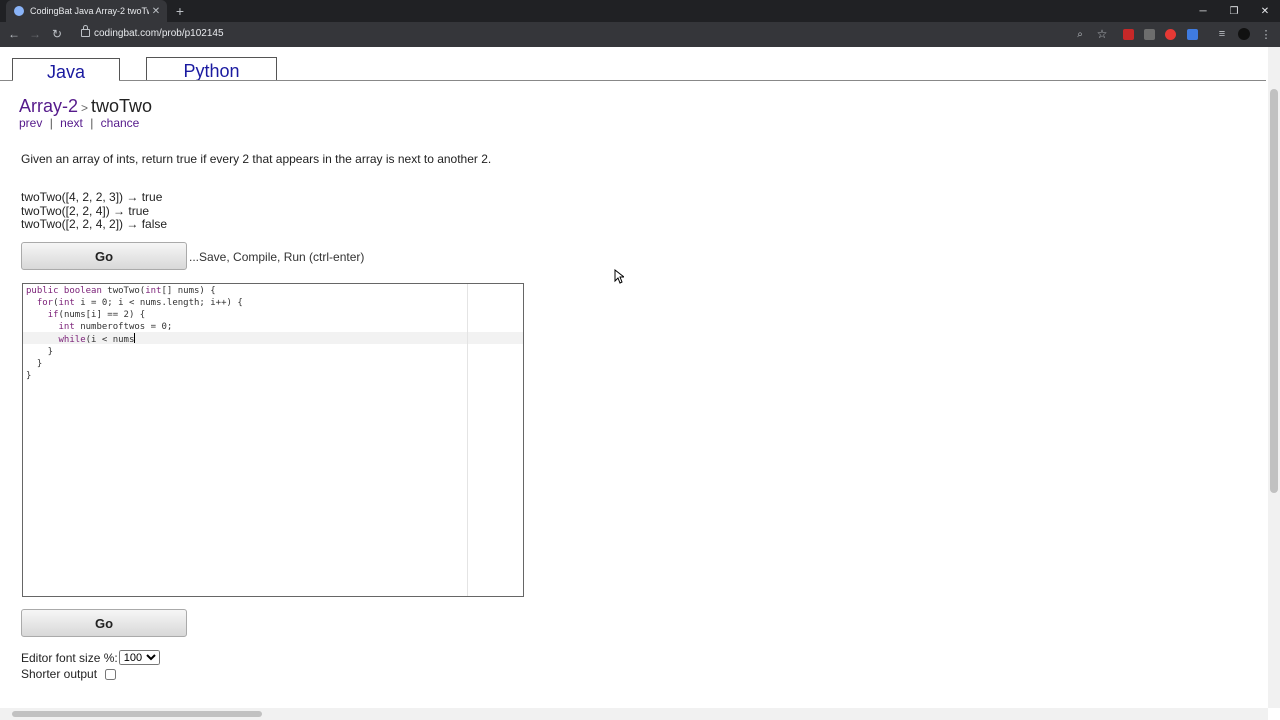 Image resolution: width=1280 pixels, height=720 pixels. What do you see at coordinates (48, 106) in the screenshot?
I see `breadcrumb-section-link: Array-2` at bounding box center [48, 106].